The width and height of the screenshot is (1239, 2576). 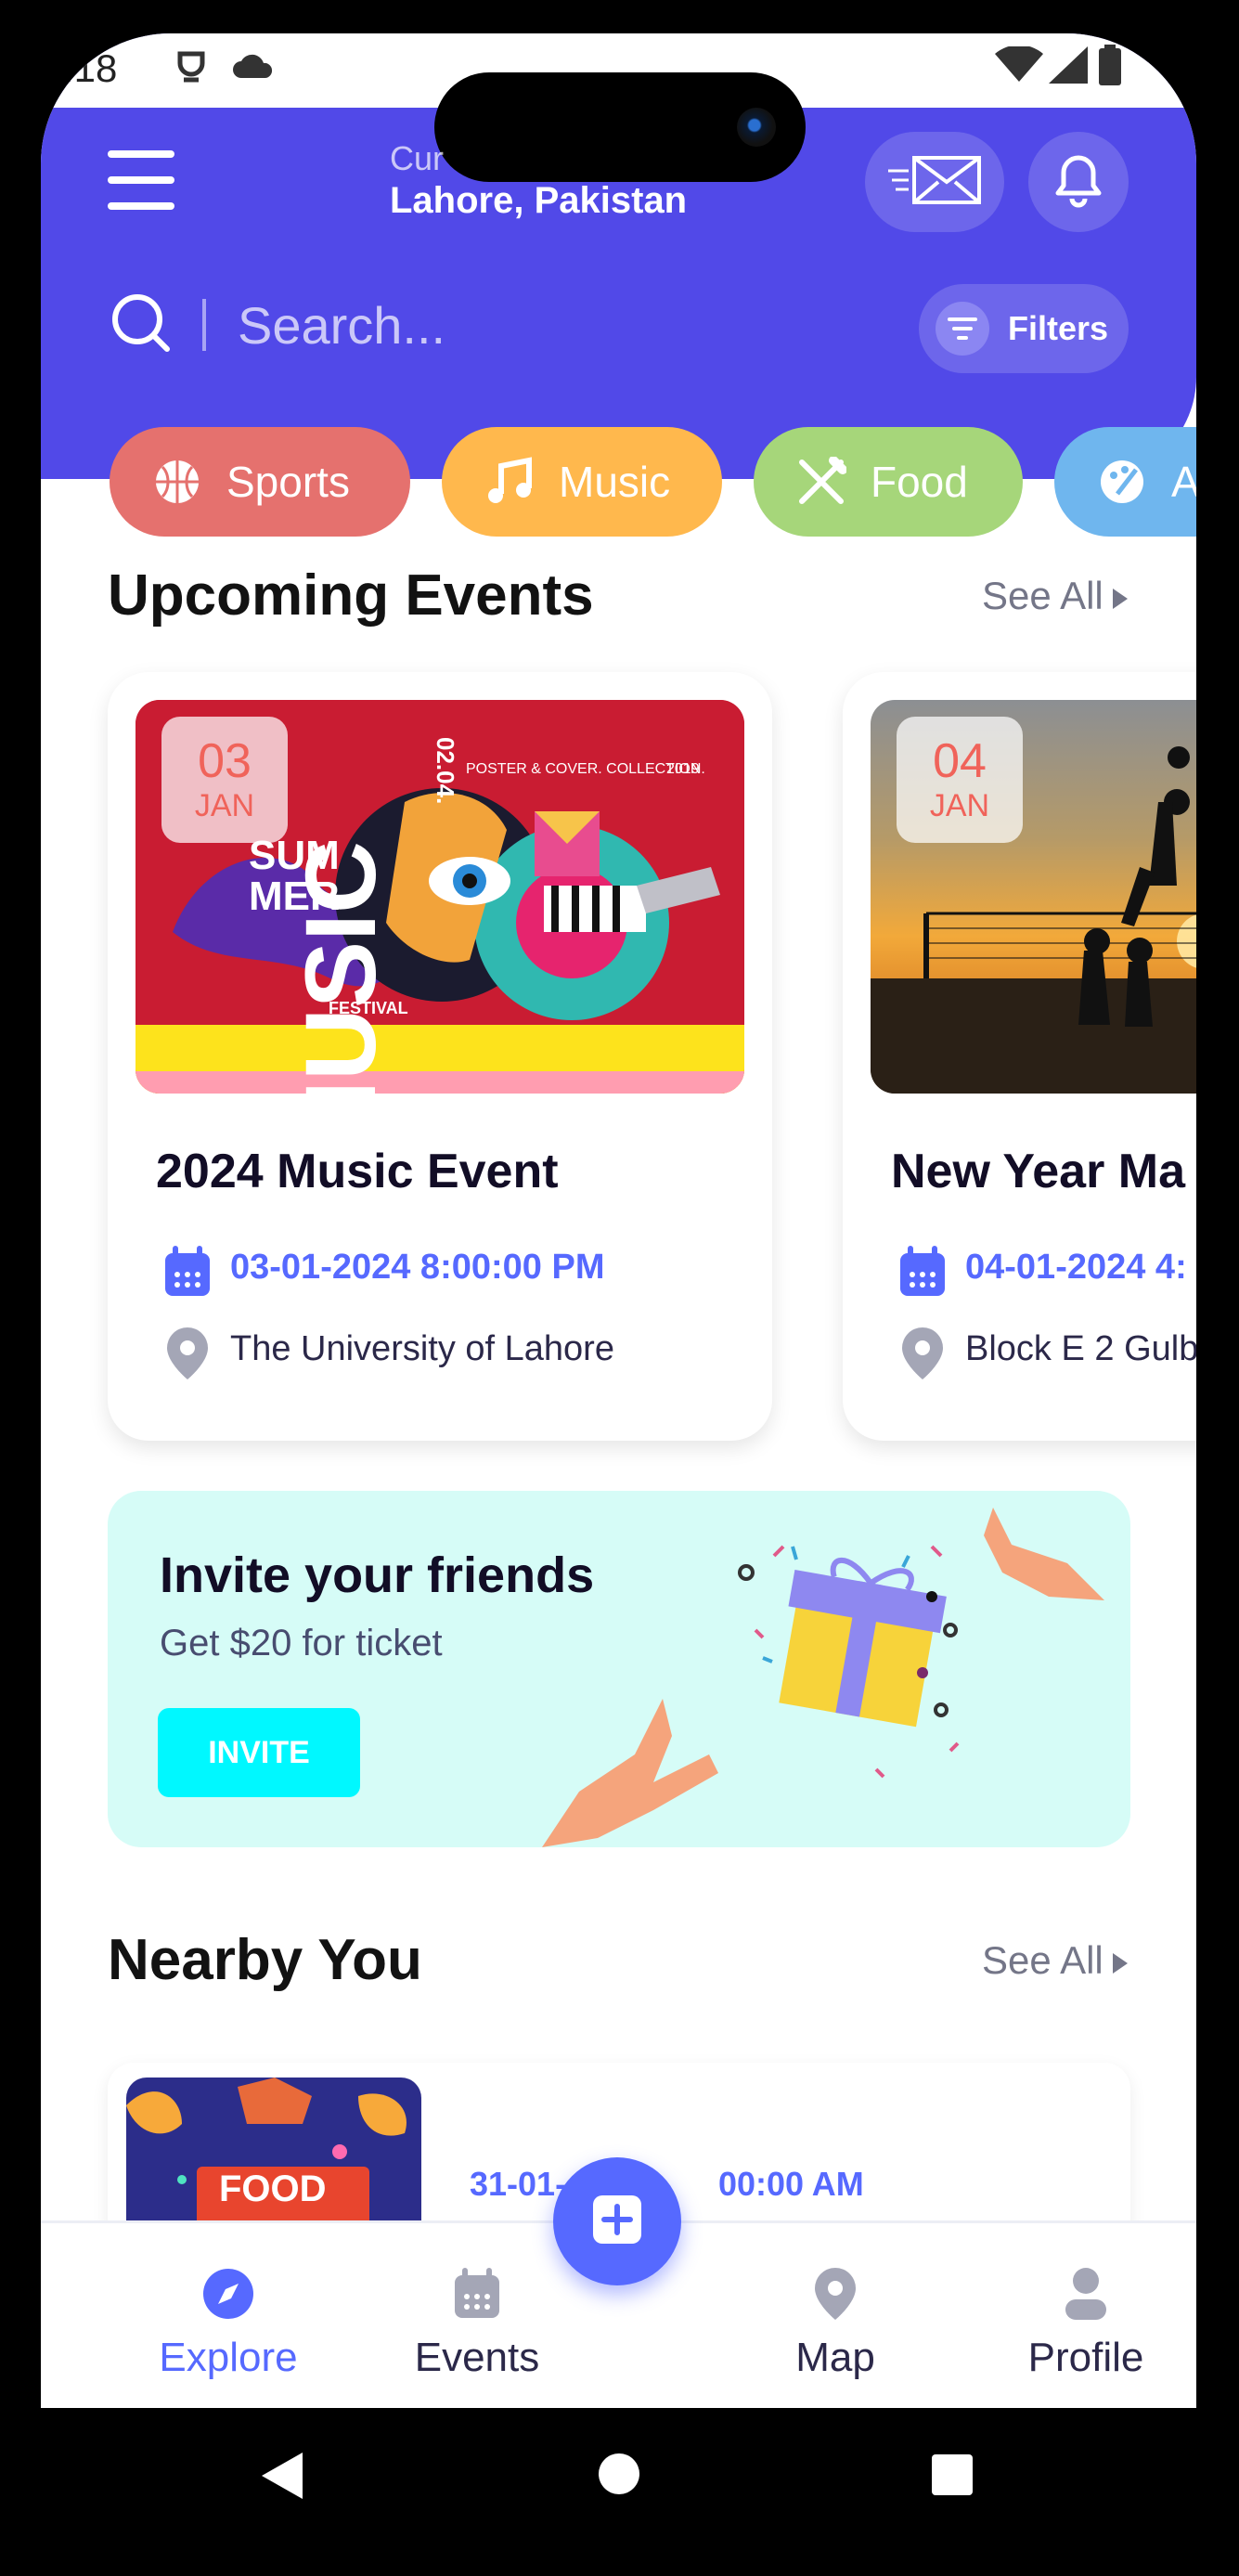 I want to click on user-icon, so click(x=1086, y=2294).